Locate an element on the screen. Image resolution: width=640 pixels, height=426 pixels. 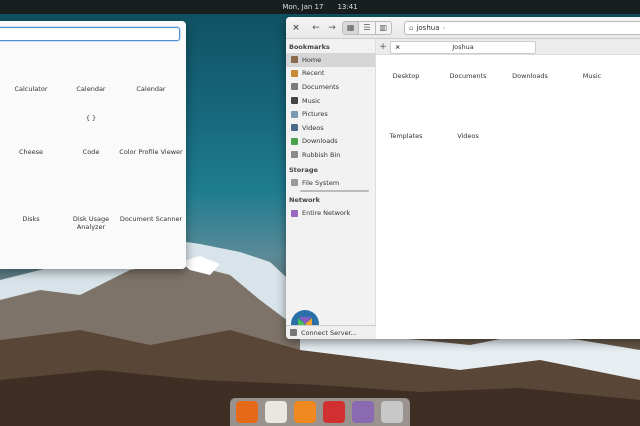
new-tab-button: + is located at coordinates (383, 47).